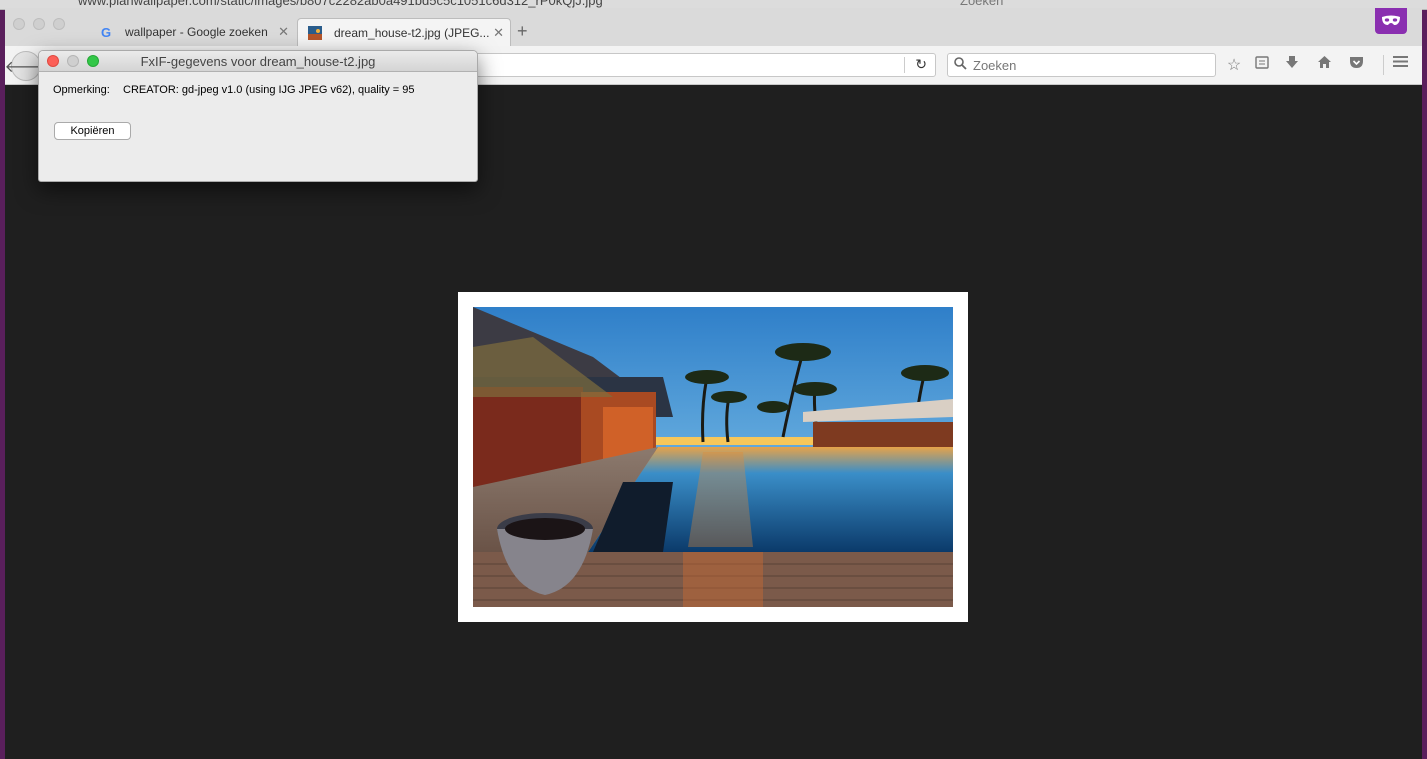 The width and height of the screenshot is (1427, 759). I want to click on bookmarks-list-icon, so click(1262, 64).